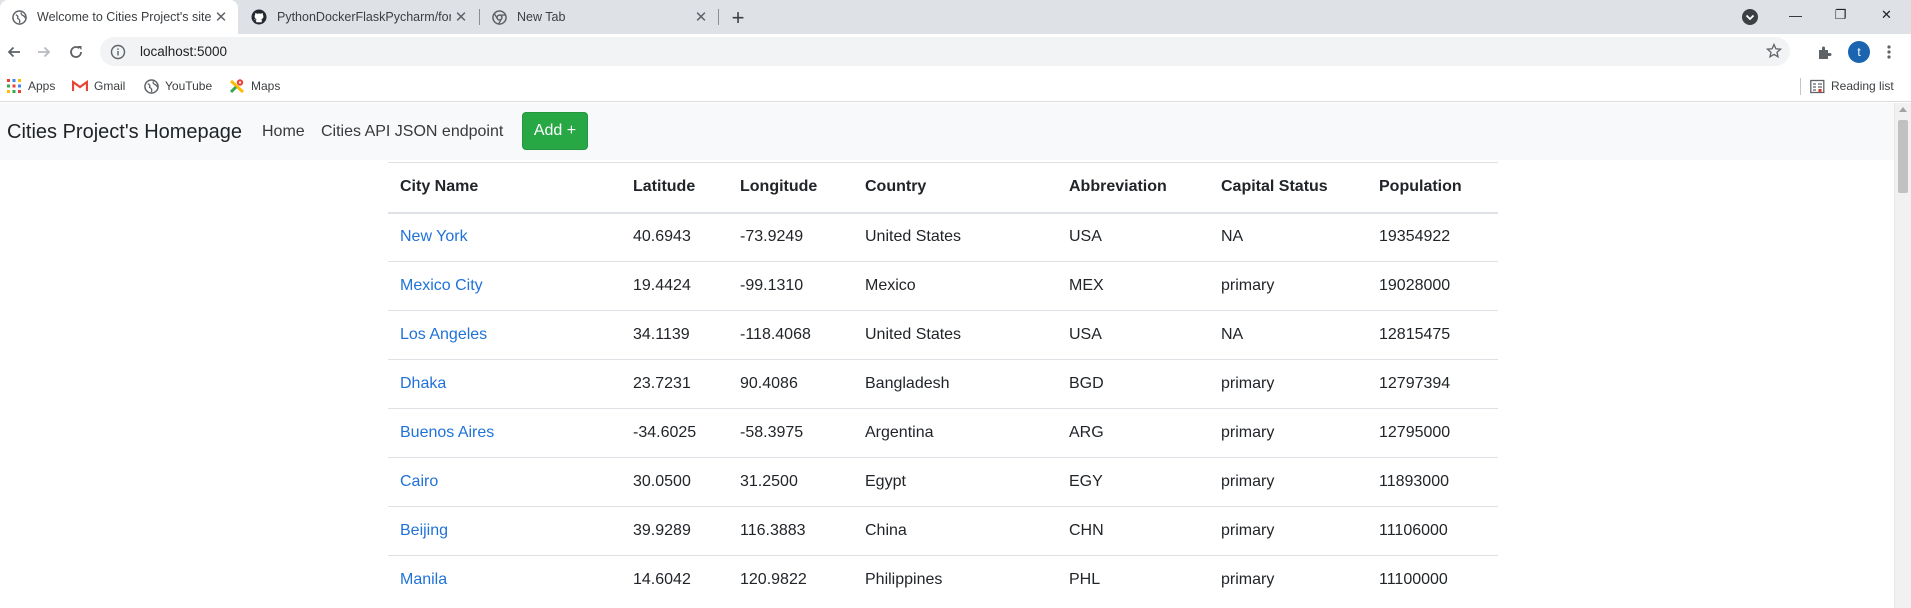 The width and height of the screenshot is (1911, 608). What do you see at coordinates (19, 17) in the screenshot?
I see `globe-icon` at bounding box center [19, 17].